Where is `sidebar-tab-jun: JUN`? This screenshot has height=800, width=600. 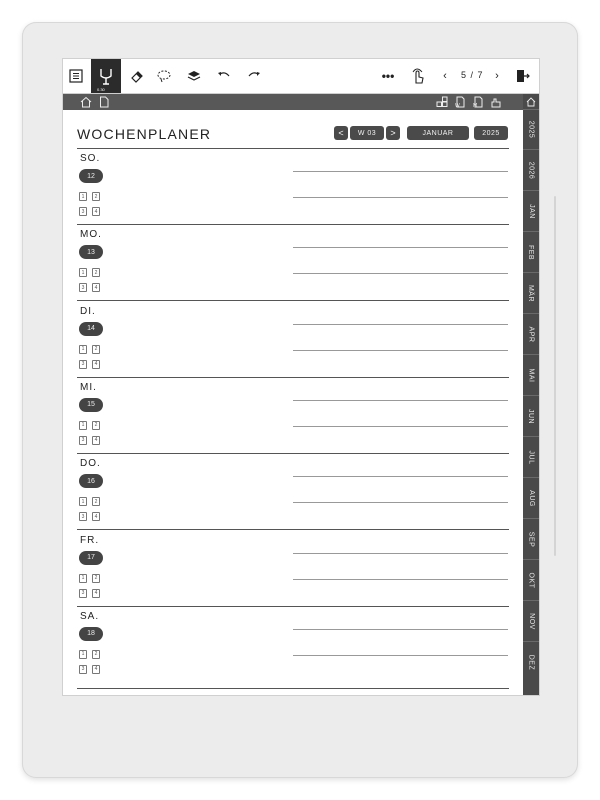 sidebar-tab-jun: JUN is located at coordinates (531, 416).